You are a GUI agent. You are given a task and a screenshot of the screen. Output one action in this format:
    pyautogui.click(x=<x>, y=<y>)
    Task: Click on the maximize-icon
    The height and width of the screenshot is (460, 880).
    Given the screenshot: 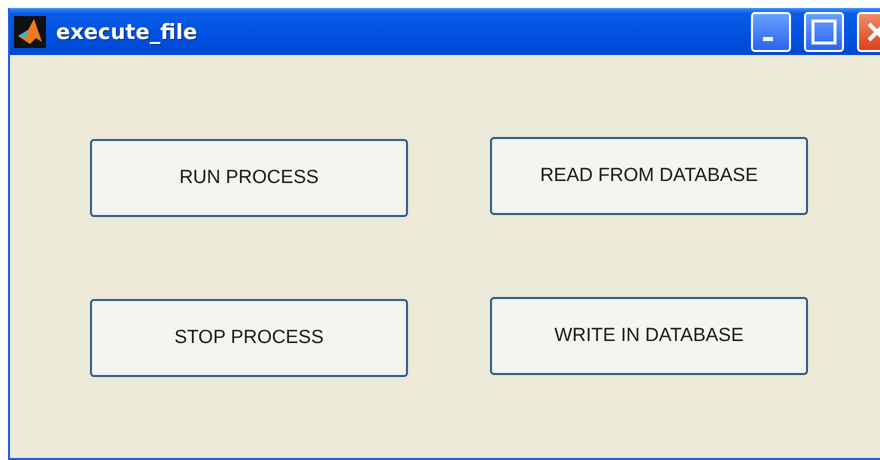 What is the action you would take?
    pyautogui.click(x=824, y=32)
    